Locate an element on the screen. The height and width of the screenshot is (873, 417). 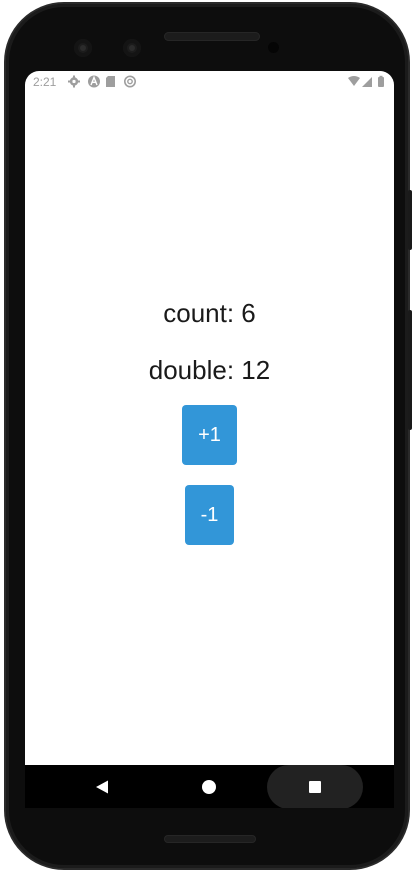
home-icon is located at coordinates (209, 787).